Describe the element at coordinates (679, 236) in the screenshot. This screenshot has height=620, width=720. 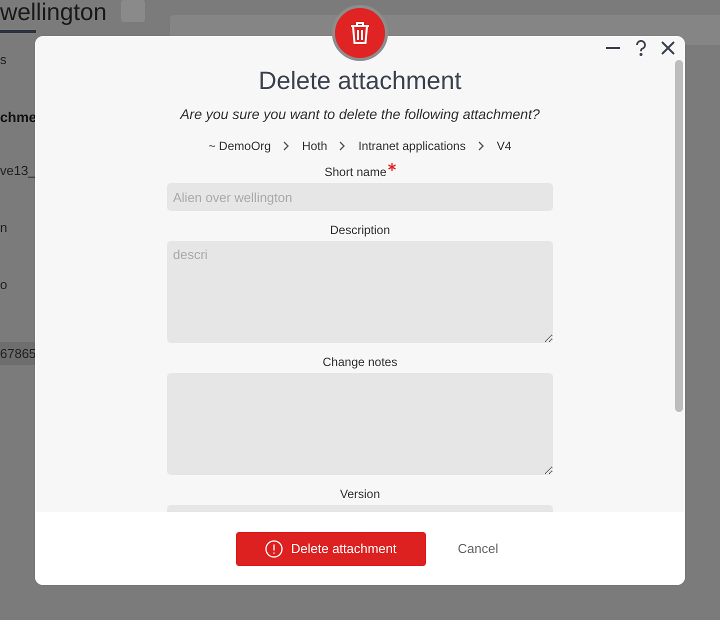
I see `scrollbar` at that location.